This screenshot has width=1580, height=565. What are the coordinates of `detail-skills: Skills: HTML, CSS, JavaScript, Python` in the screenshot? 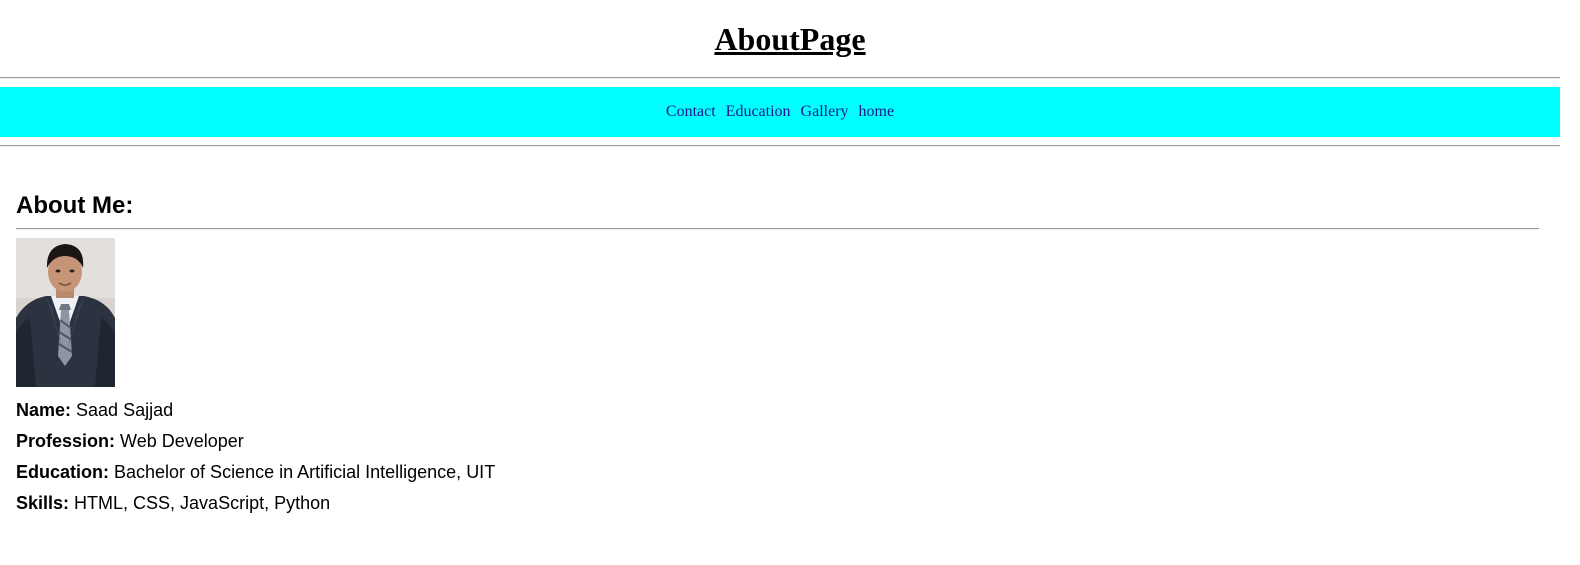 It's located at (777, 503).